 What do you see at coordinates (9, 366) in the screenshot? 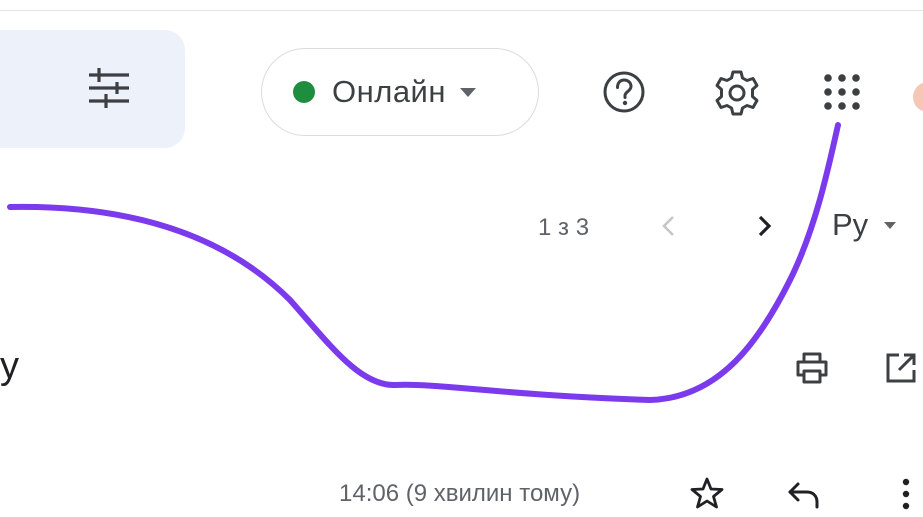
I see `message-subject: у` at bounding box center [9, 366].